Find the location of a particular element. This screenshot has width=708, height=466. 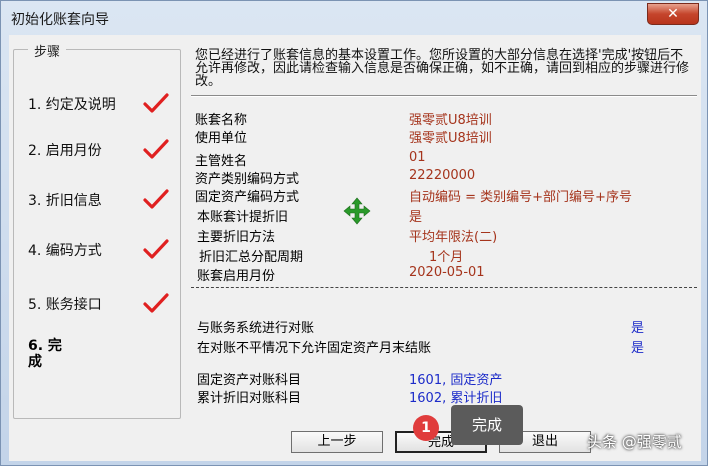

move-cursor-icon is located at coordinates (357, 211).